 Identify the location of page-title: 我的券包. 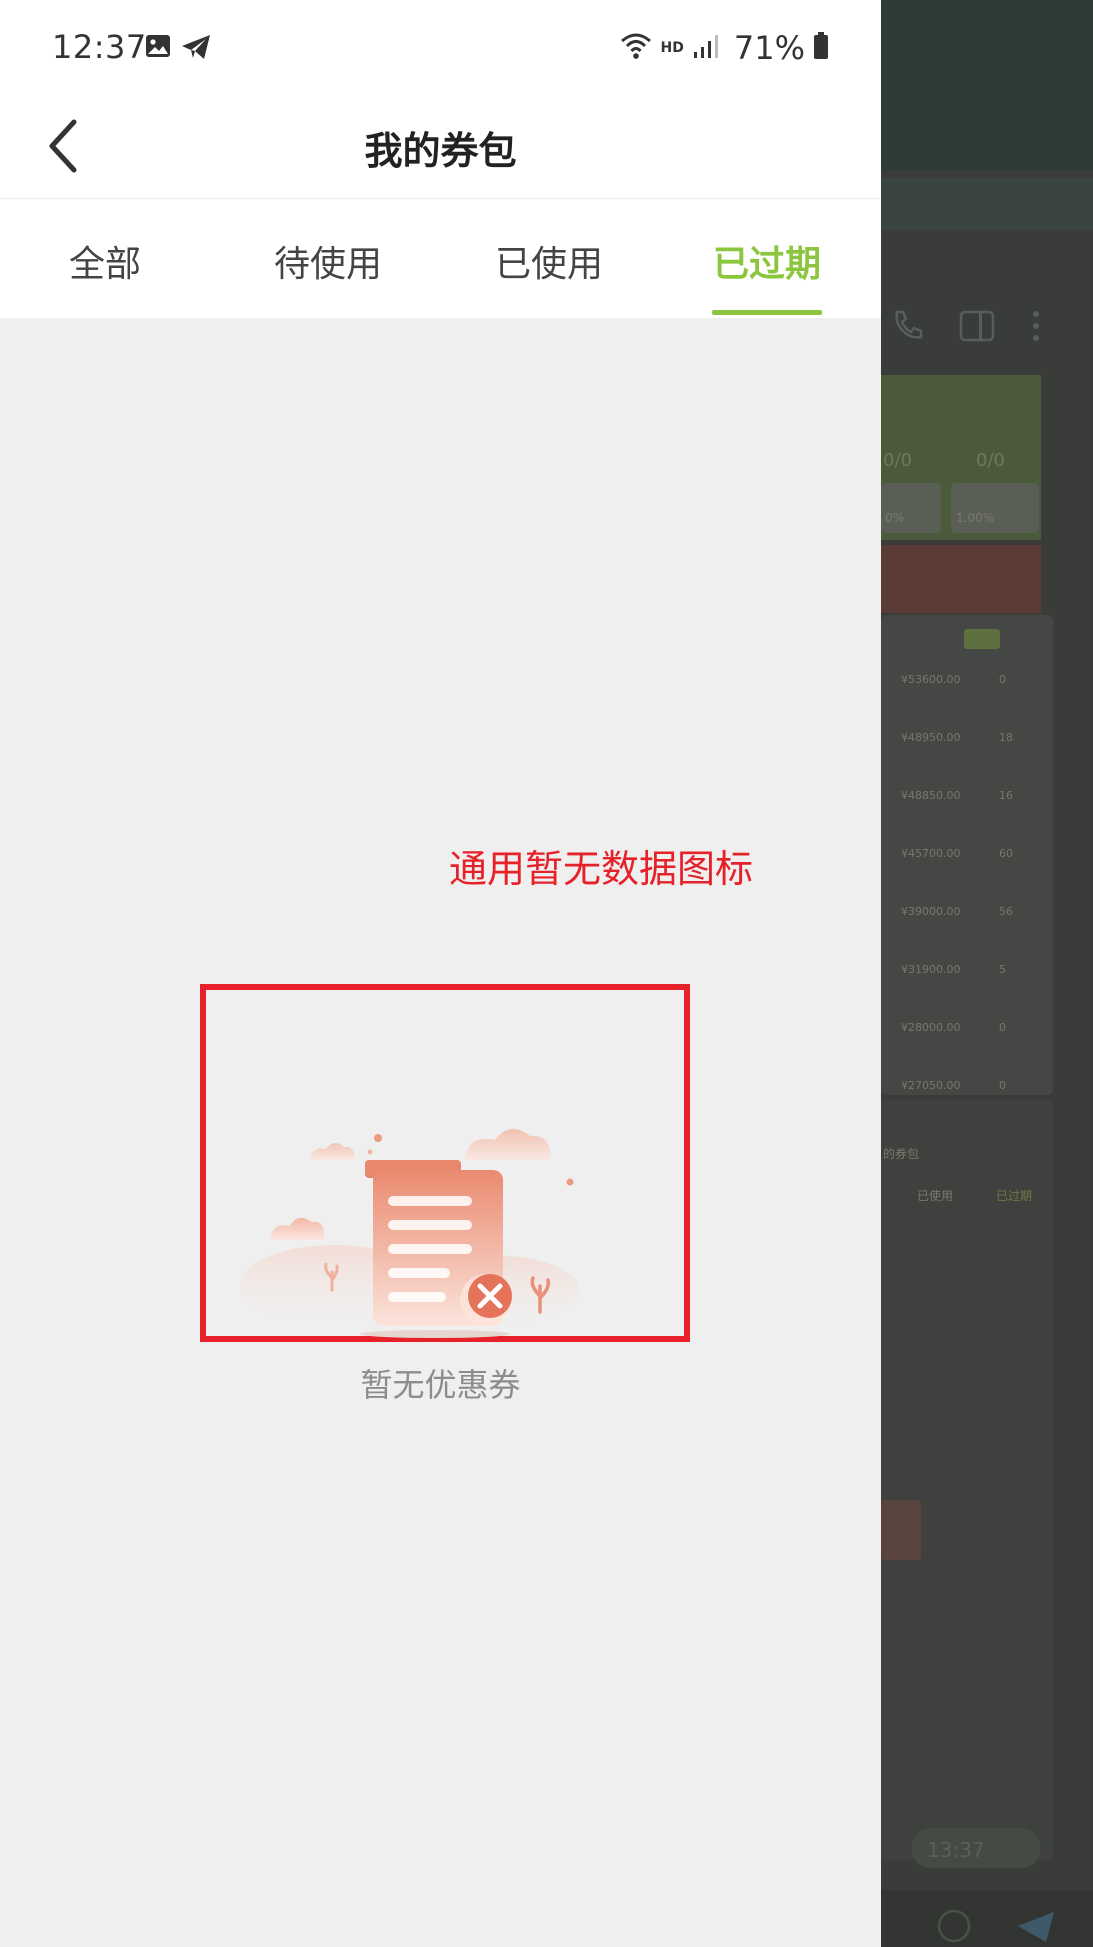
(440, 151).